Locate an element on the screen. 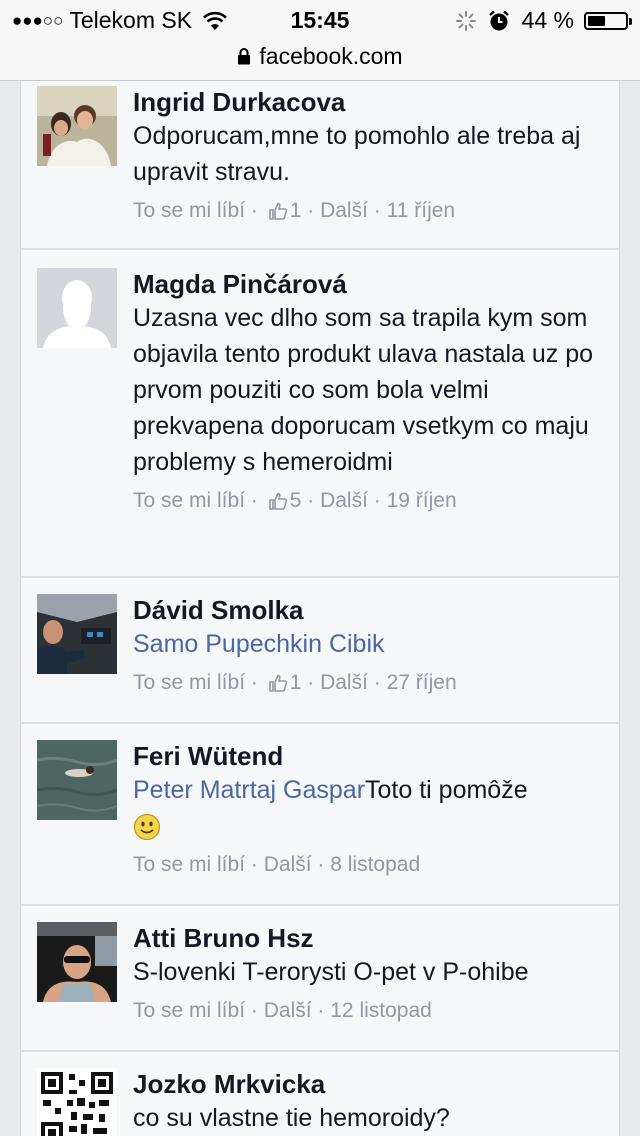 The image size is (640, 1136). lock-icon is located at coordinates (244, 56).